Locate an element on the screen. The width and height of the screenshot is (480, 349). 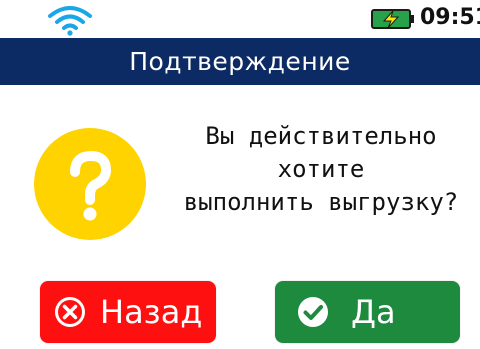
question-icon is located at coordinates (90, 184).